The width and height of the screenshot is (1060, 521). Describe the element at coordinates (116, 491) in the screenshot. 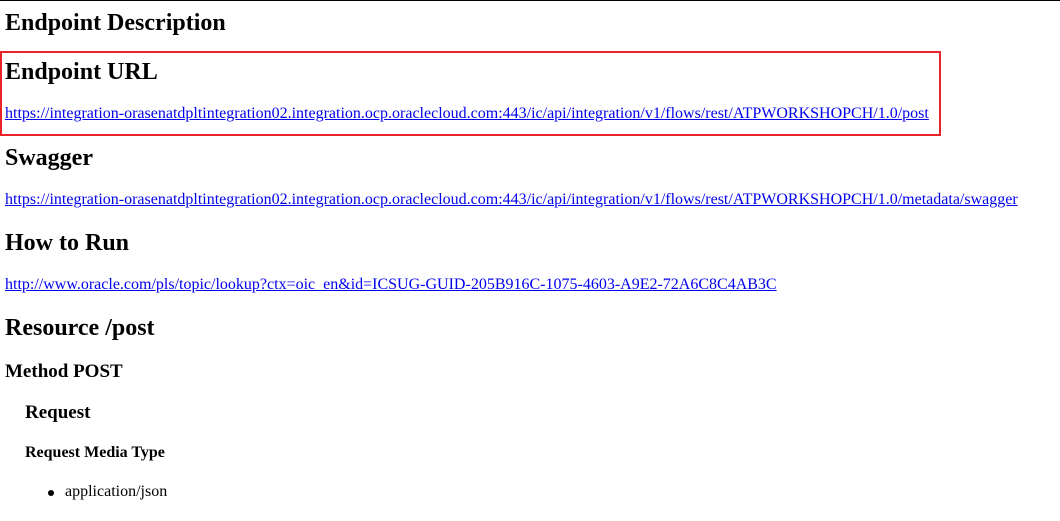

I see `media-type-item: application/json` at that location.